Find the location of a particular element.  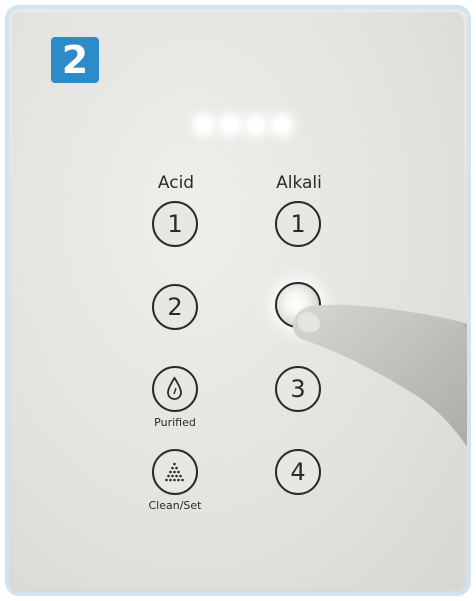

acid-button-1: 1 is located at coordinates (175, 224).